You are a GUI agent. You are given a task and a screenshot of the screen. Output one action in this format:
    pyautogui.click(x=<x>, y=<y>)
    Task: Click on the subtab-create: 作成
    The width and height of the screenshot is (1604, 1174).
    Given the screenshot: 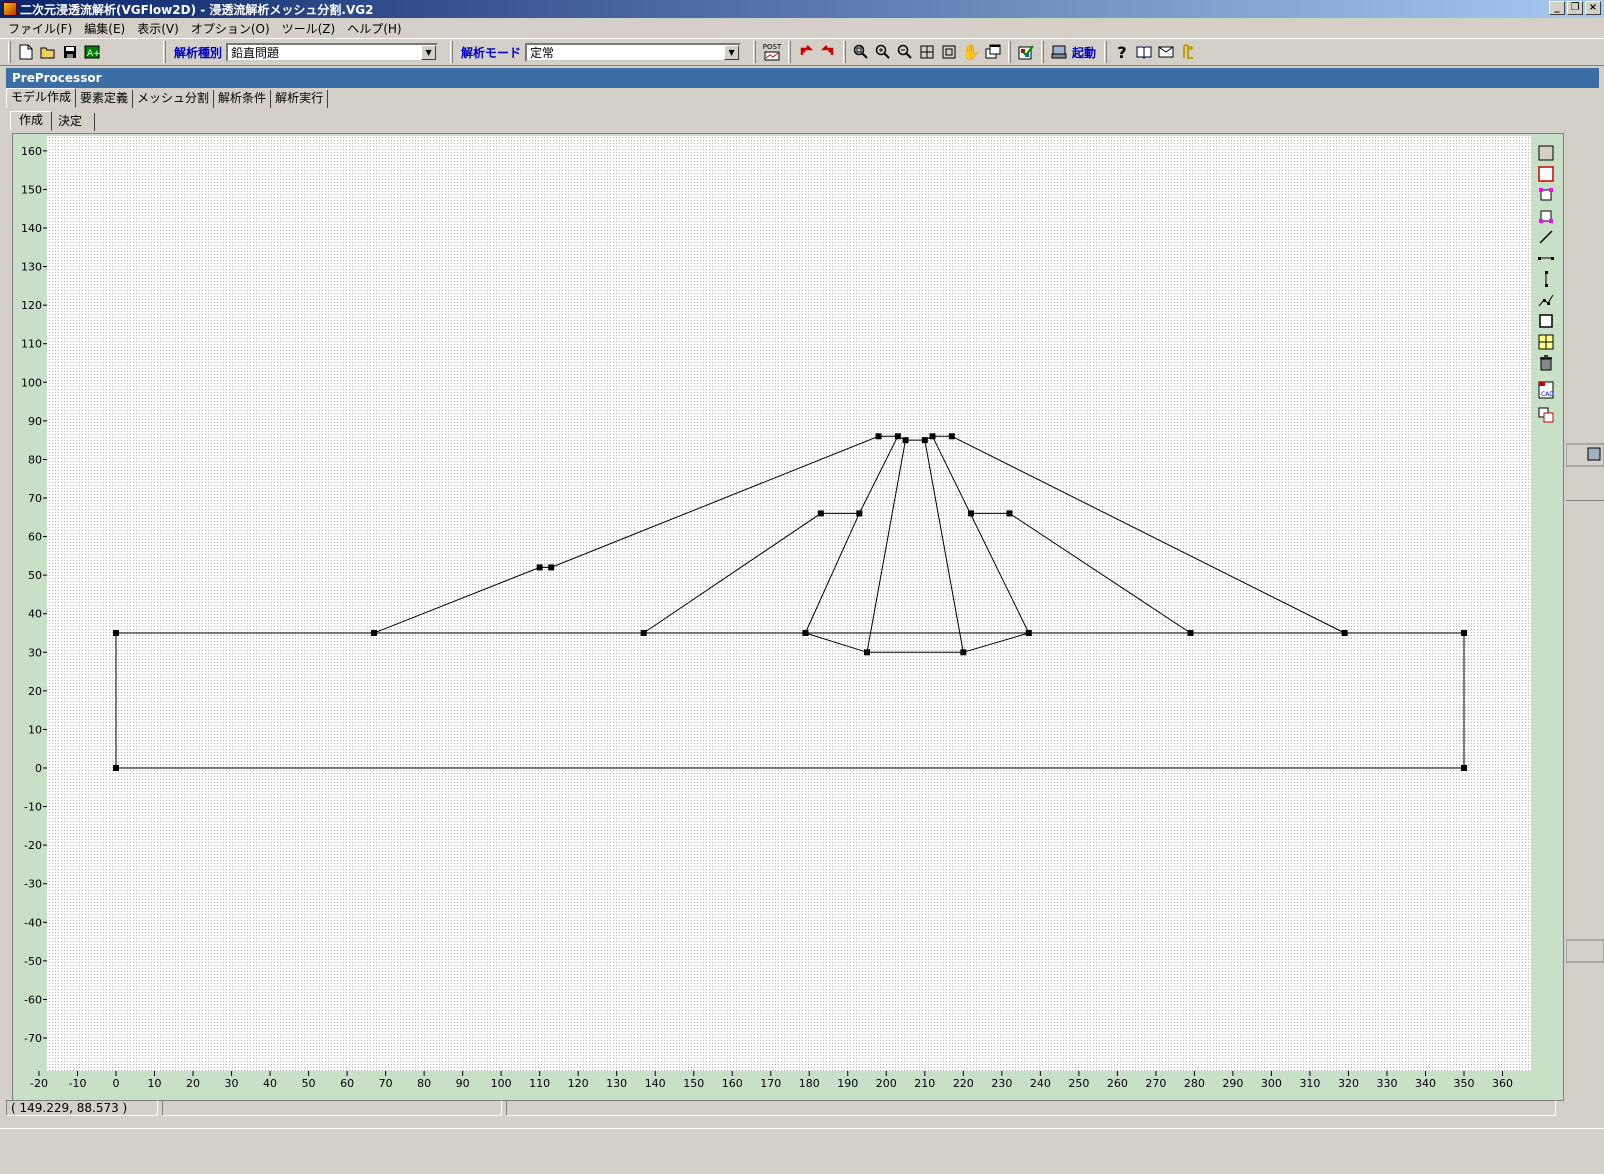 What is the action you would take?
    pyautogui.click(x=31, y=121)
    